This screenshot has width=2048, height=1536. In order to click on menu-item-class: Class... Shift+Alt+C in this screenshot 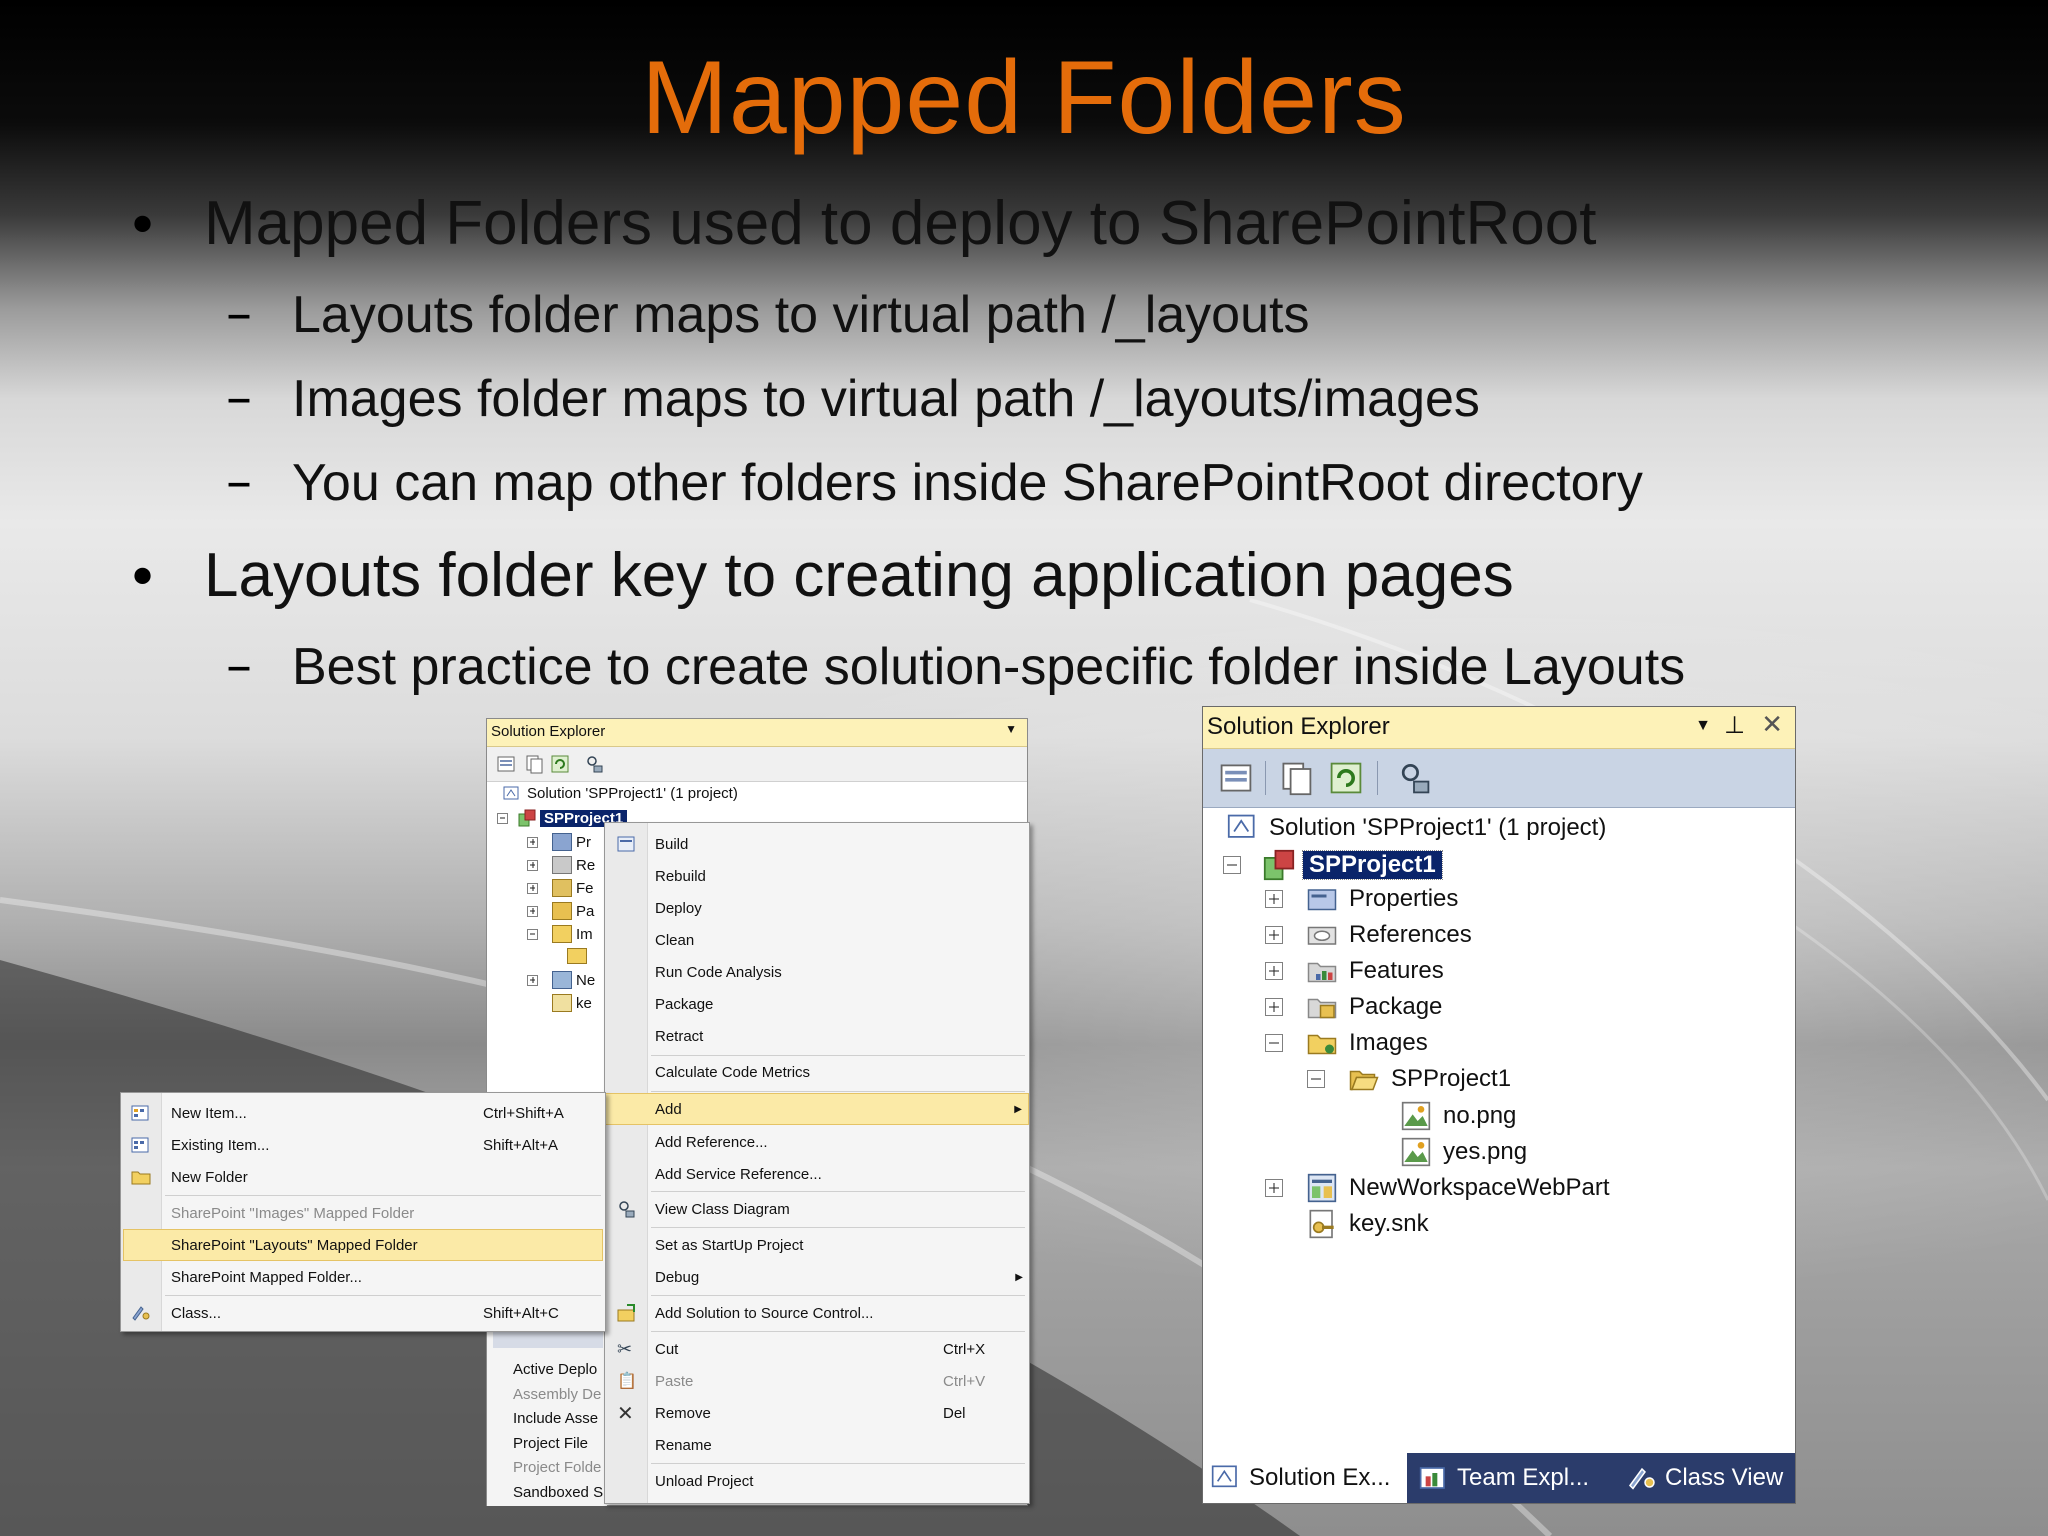, I will do `click(363, 1313)`.